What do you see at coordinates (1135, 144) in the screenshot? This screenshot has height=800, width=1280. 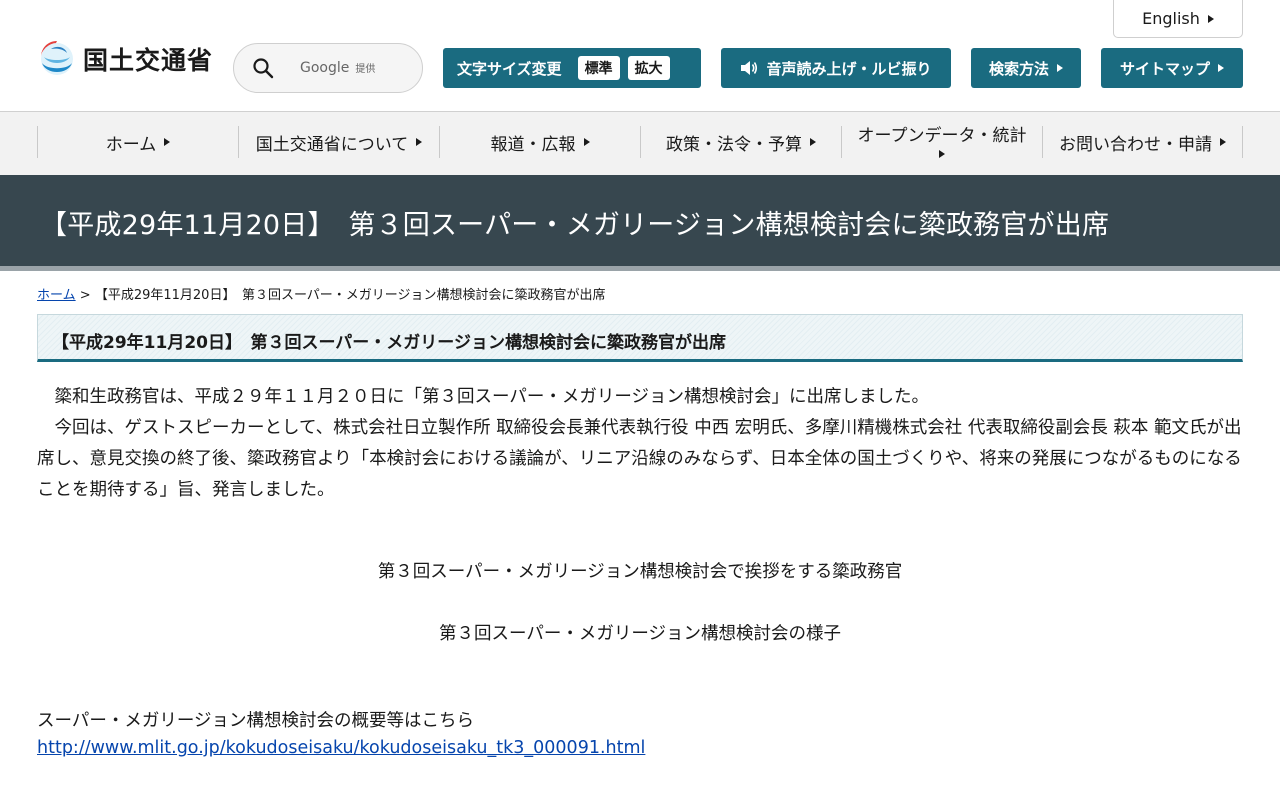 I see `nav-item-label: お問い合わせ・申請` at bounding box center [1135, 144].